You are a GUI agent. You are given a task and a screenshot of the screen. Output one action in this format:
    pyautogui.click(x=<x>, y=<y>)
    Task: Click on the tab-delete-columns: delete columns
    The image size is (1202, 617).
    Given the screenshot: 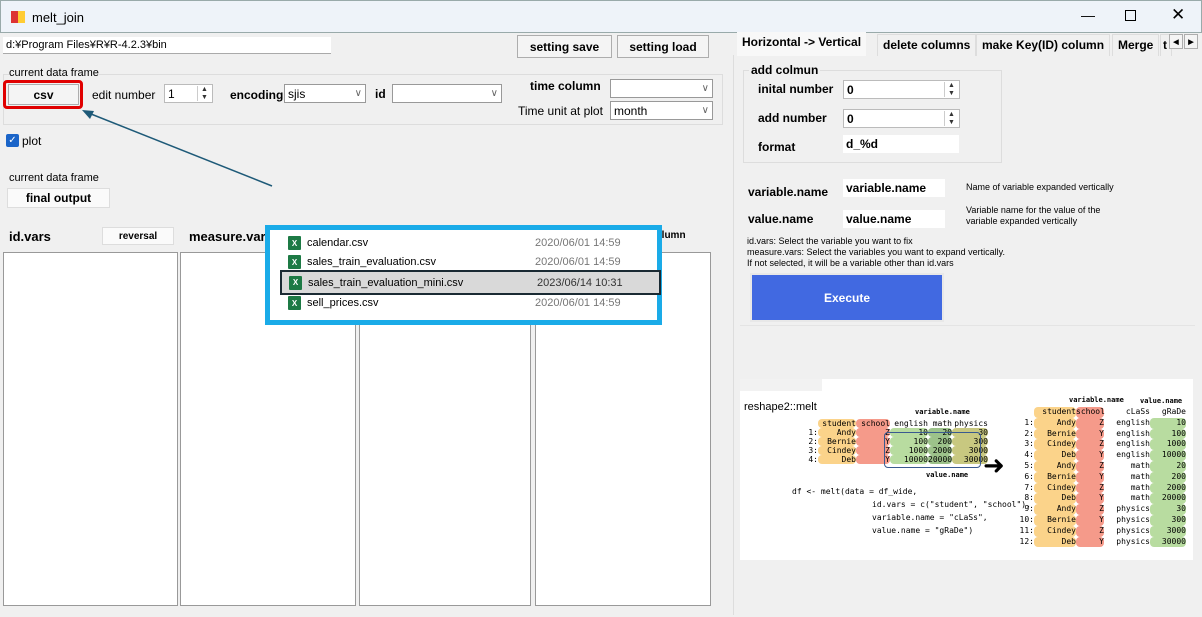 What is the action you would take?
    pyautogui.click(x=927, y=45)
    